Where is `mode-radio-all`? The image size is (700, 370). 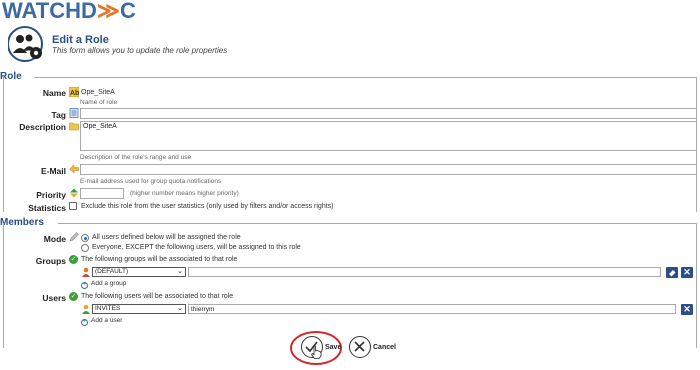 mode-radio-all is located at coordinates (85, 238).